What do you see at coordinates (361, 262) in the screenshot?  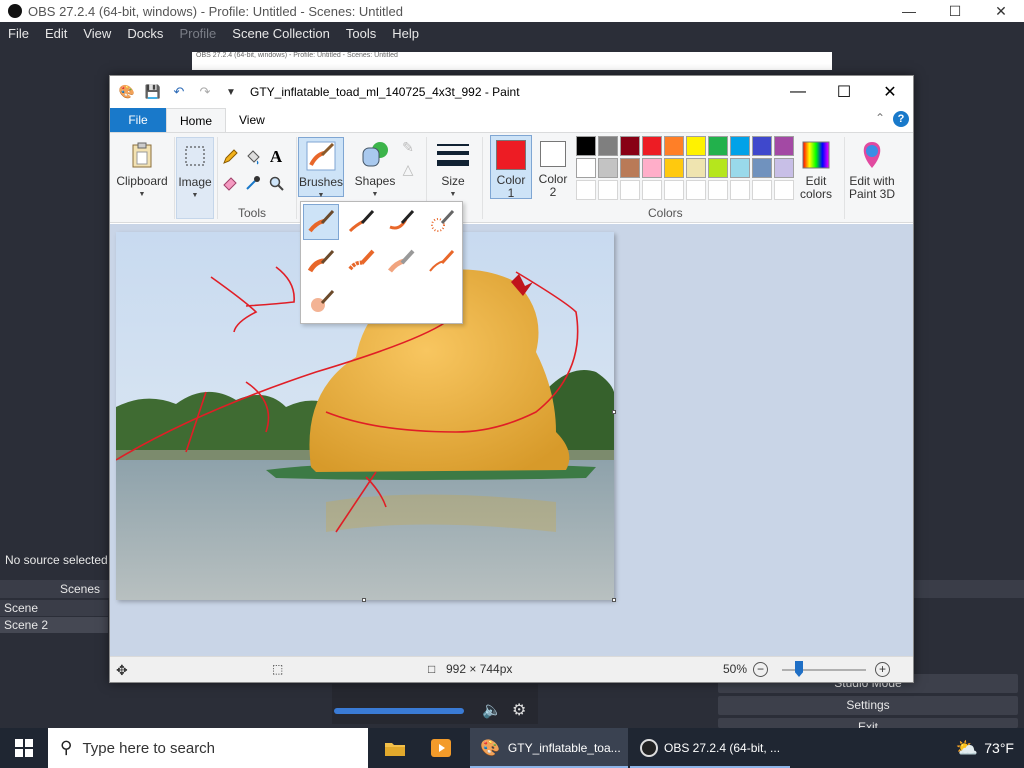 I see `crayon-option` at bounding box center [361, 262].